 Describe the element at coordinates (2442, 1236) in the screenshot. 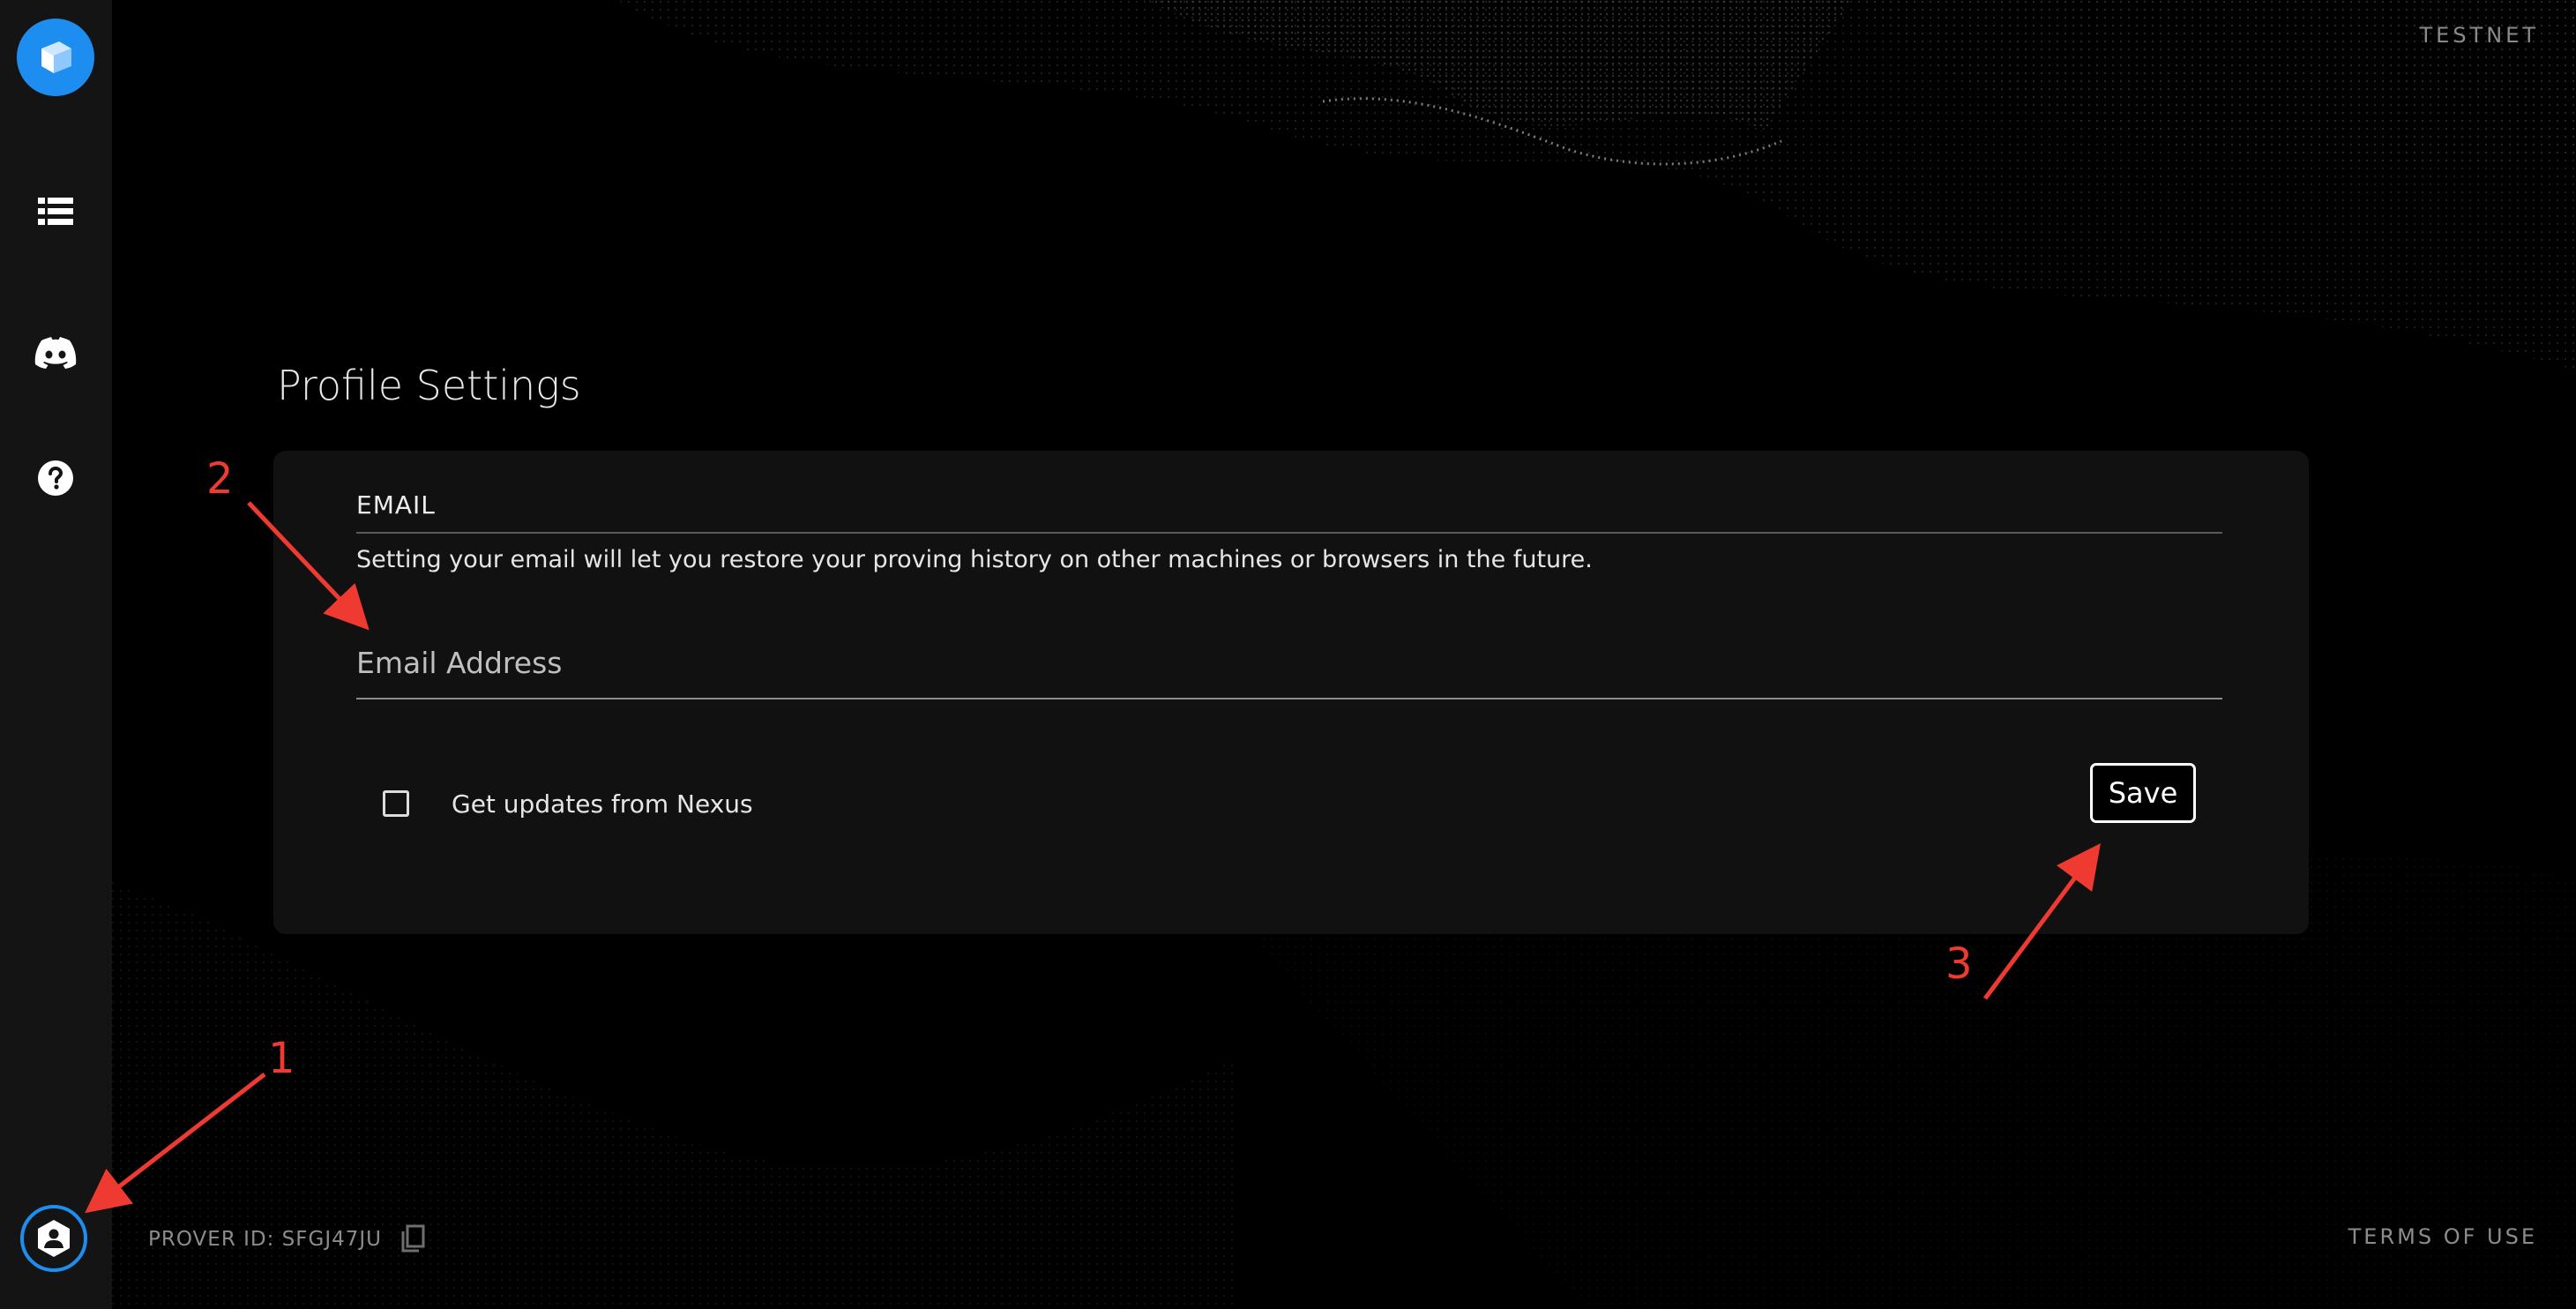

I see `terms-of-use-link: TERMS OF USE` at that location.